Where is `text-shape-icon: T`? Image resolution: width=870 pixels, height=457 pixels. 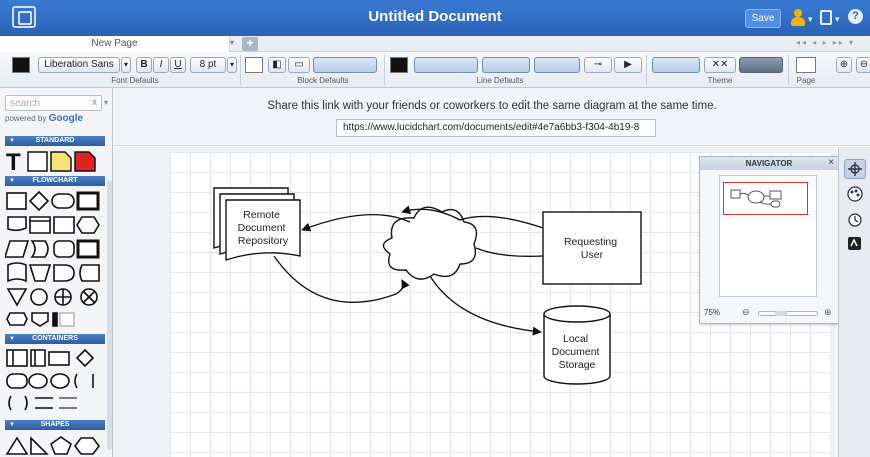
text-shape-icon: T is located at coordinates (13, 161).